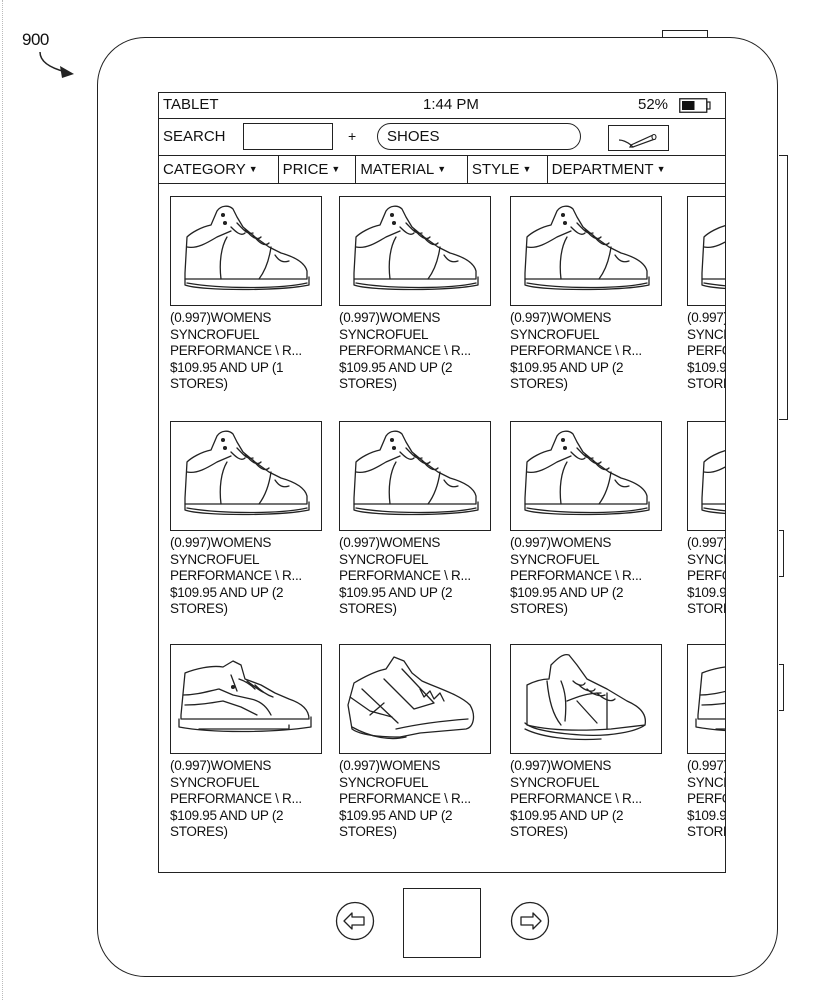 Image resolution: width=823 pixels, height=1000 pixels. I want to click on search-query-chip: SHOES, so click(479, 136).